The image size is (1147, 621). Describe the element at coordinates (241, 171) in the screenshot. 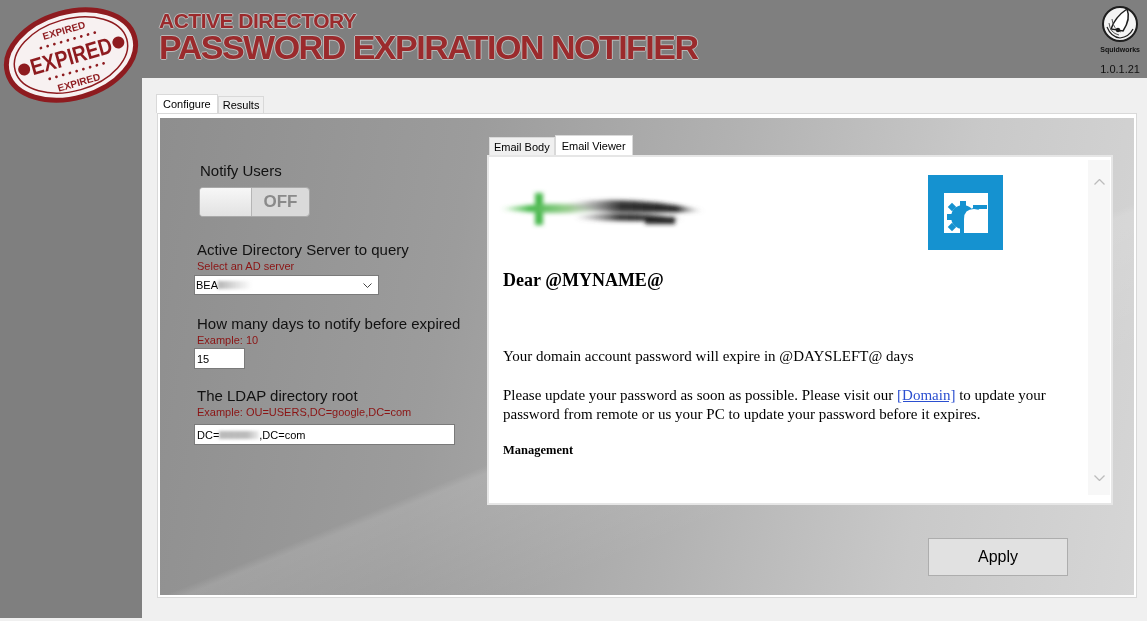

I see `notify-users-label: Notify Users` at that location.